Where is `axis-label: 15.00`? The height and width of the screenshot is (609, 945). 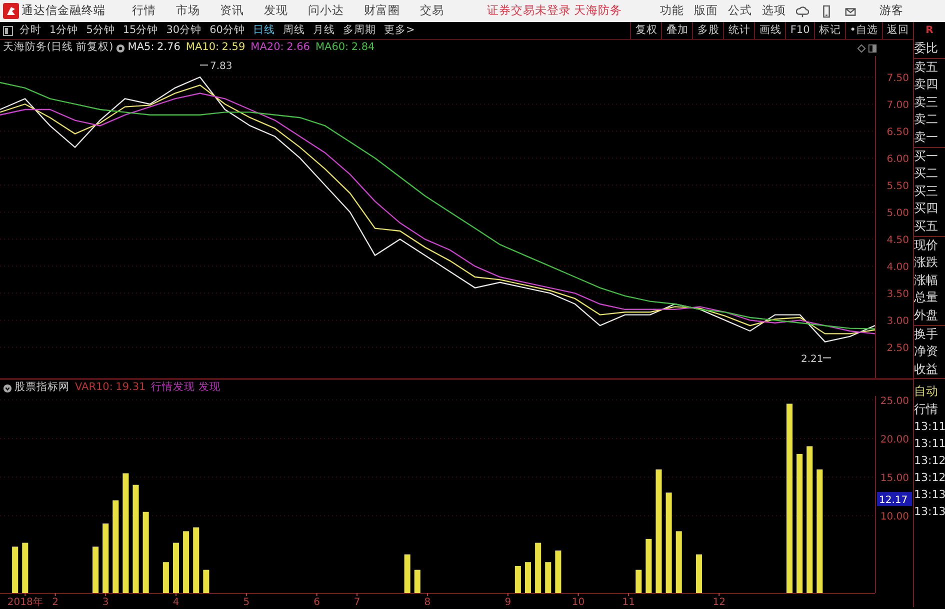
axis-label: 15.00 is located at coordinates (894, 478).